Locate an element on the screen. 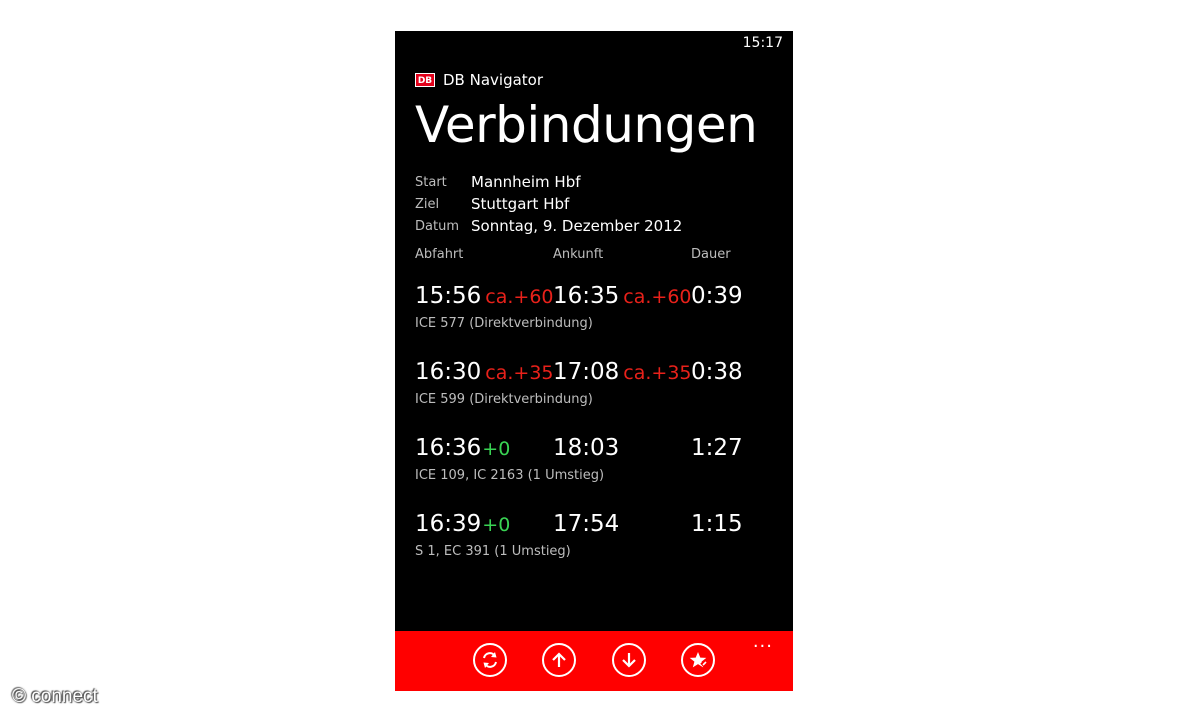  arrival-time: 16:35 ca.+60 is located at coordinates (622, 296).